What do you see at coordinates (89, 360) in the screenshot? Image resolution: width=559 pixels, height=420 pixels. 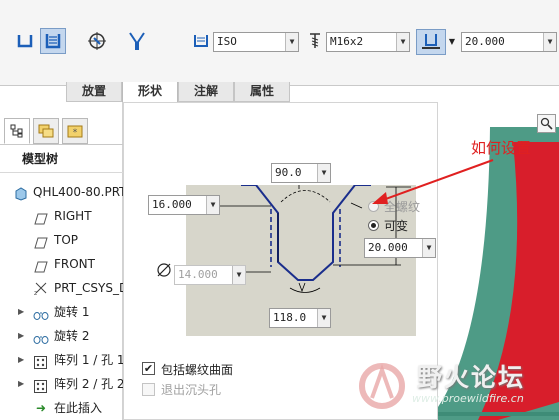 I see `tree-item-label: 阵列 1 / 孔 1` at bounding box center [89, 360].